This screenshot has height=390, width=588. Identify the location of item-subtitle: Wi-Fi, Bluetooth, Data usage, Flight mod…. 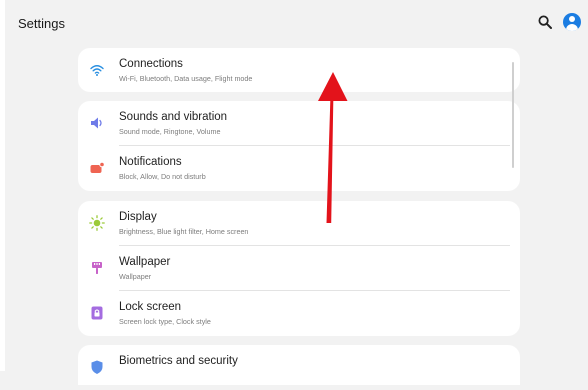
(186, 78).